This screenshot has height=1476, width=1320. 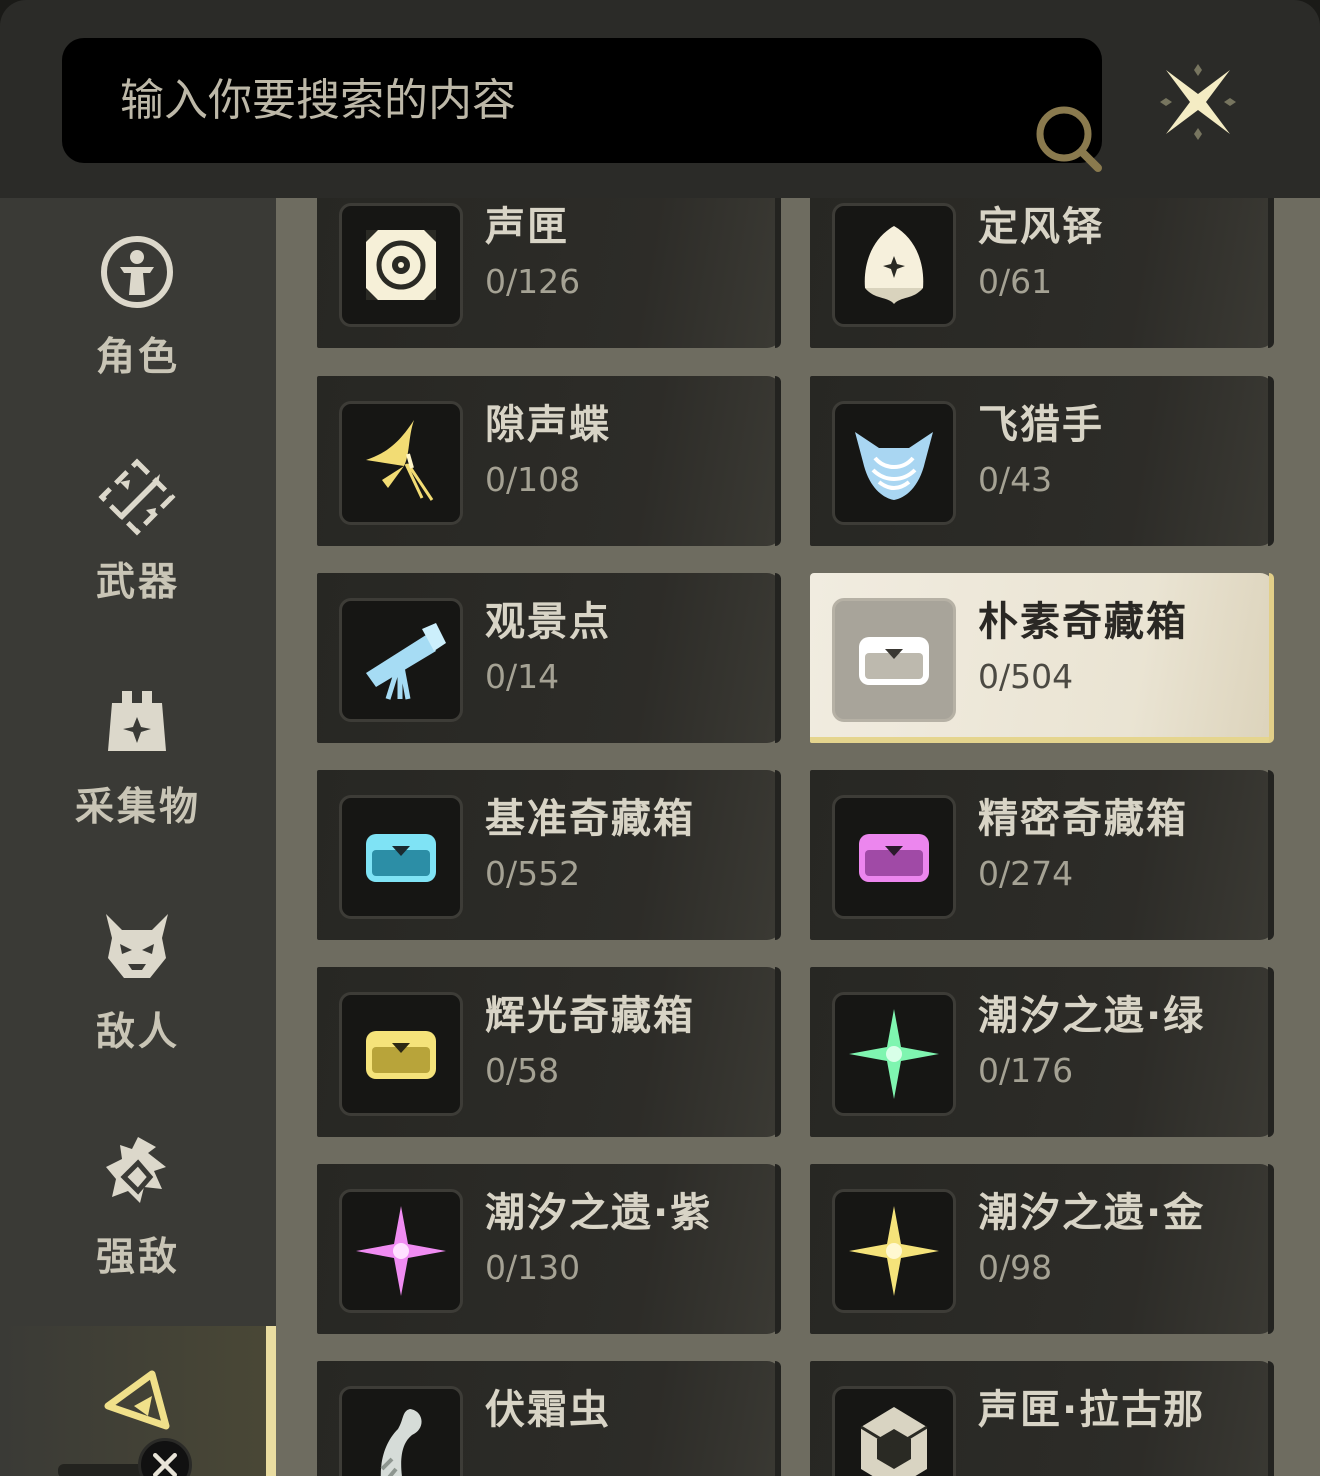 What do you see at coordinates (1041, 425) in the screenshot?
I see `item-name: 飞猎手` at bounding box center [1041, 425].